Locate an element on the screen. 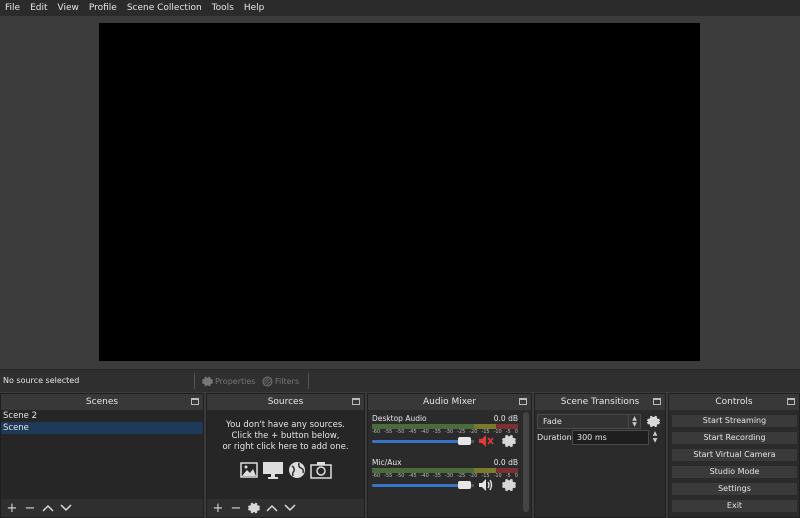 This screenshot has height=518, width=800. start-virtual-camera-button: Start Virtual Camera is located at coordinates (734, 455).